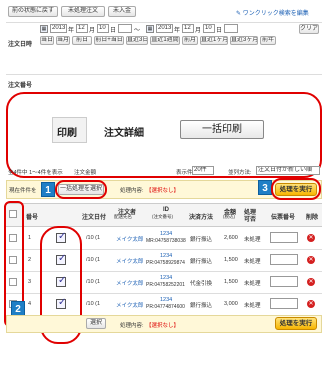 The image size is (328, 375). What do you see at coordinates (122, 11) in the screenshot?
I see `unpaid-button: 未入金` at bounding box center [122, 11].